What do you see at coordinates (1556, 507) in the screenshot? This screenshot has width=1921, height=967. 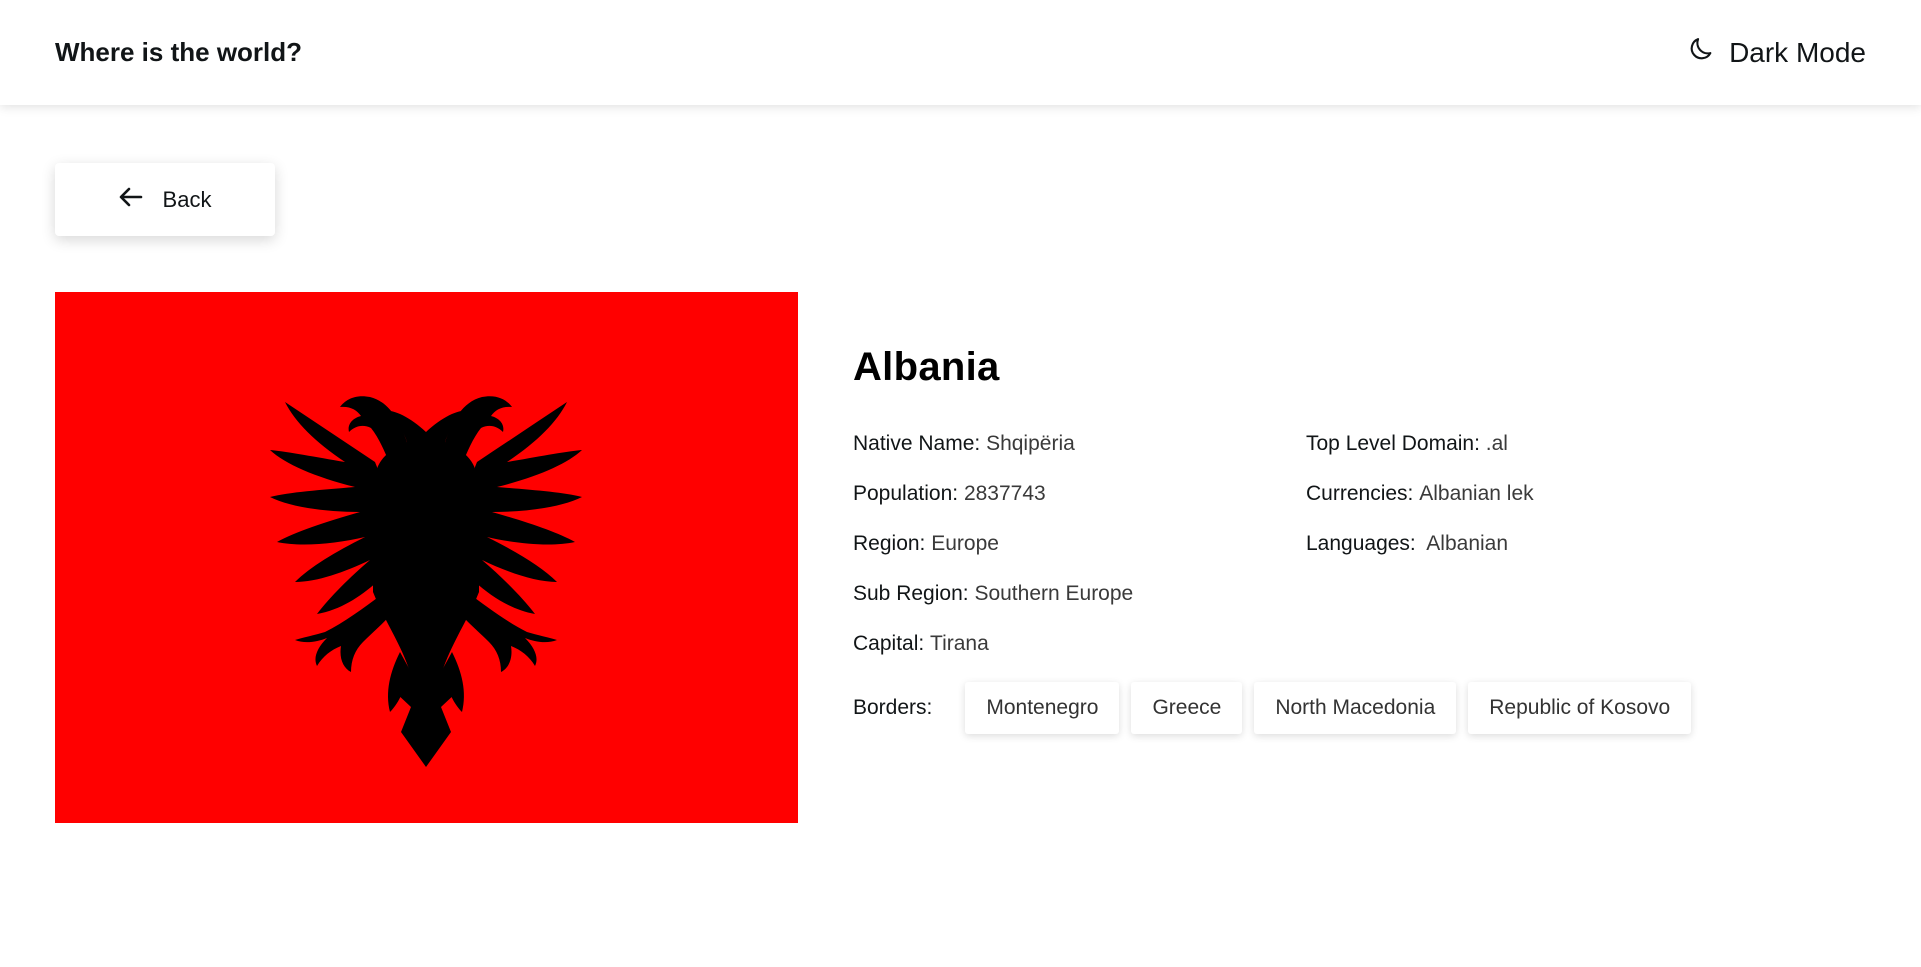 I see `currencies-row: Currencies: Albanian lek` at bounding box center [1556, 507].